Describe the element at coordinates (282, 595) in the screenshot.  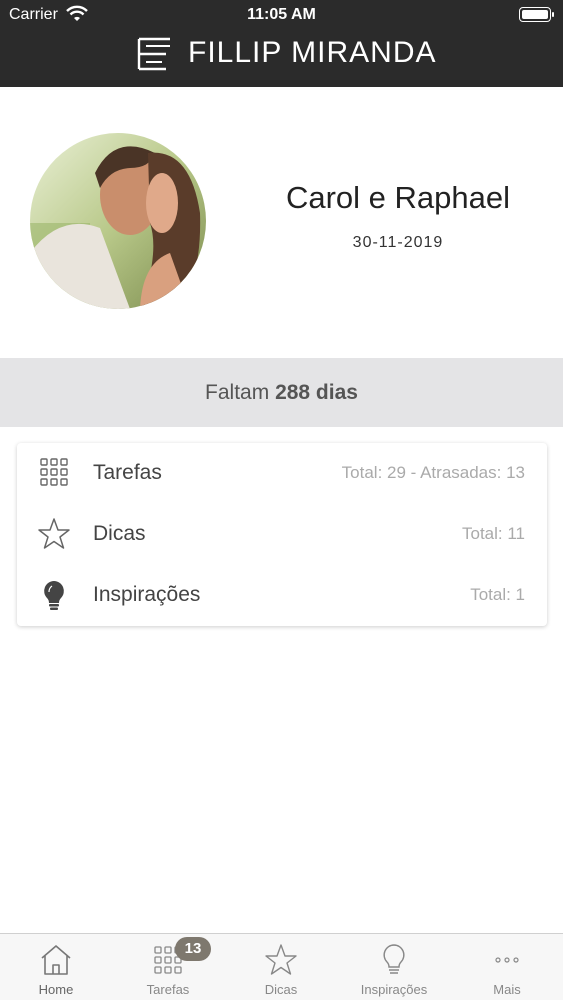
I see `summary-row-inspiracoes: Inspirações Total: 1` at that location.